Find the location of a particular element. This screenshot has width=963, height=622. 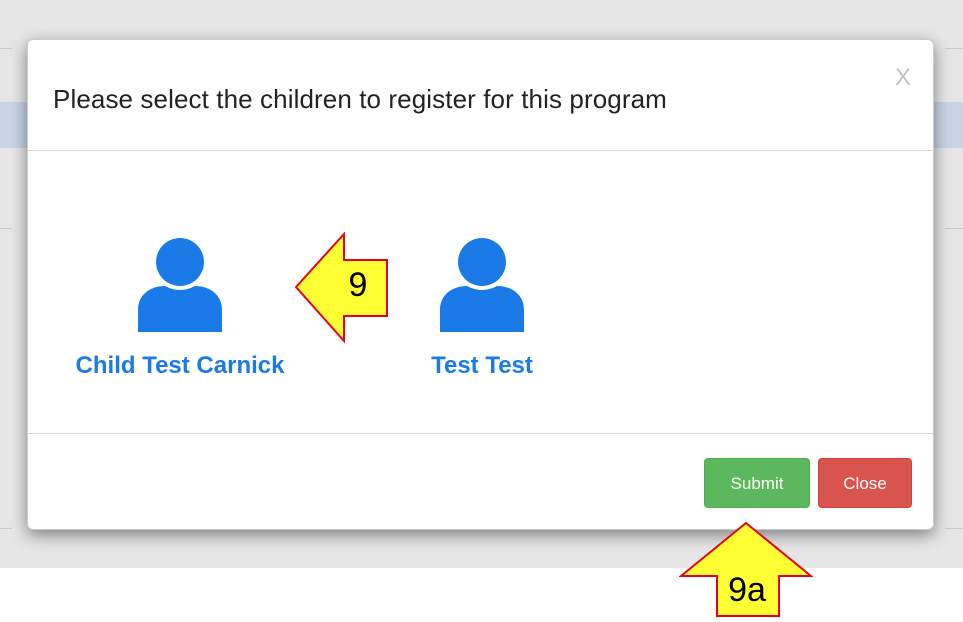

callout-arrow-up: 9a is located at coordinates (746, 569).